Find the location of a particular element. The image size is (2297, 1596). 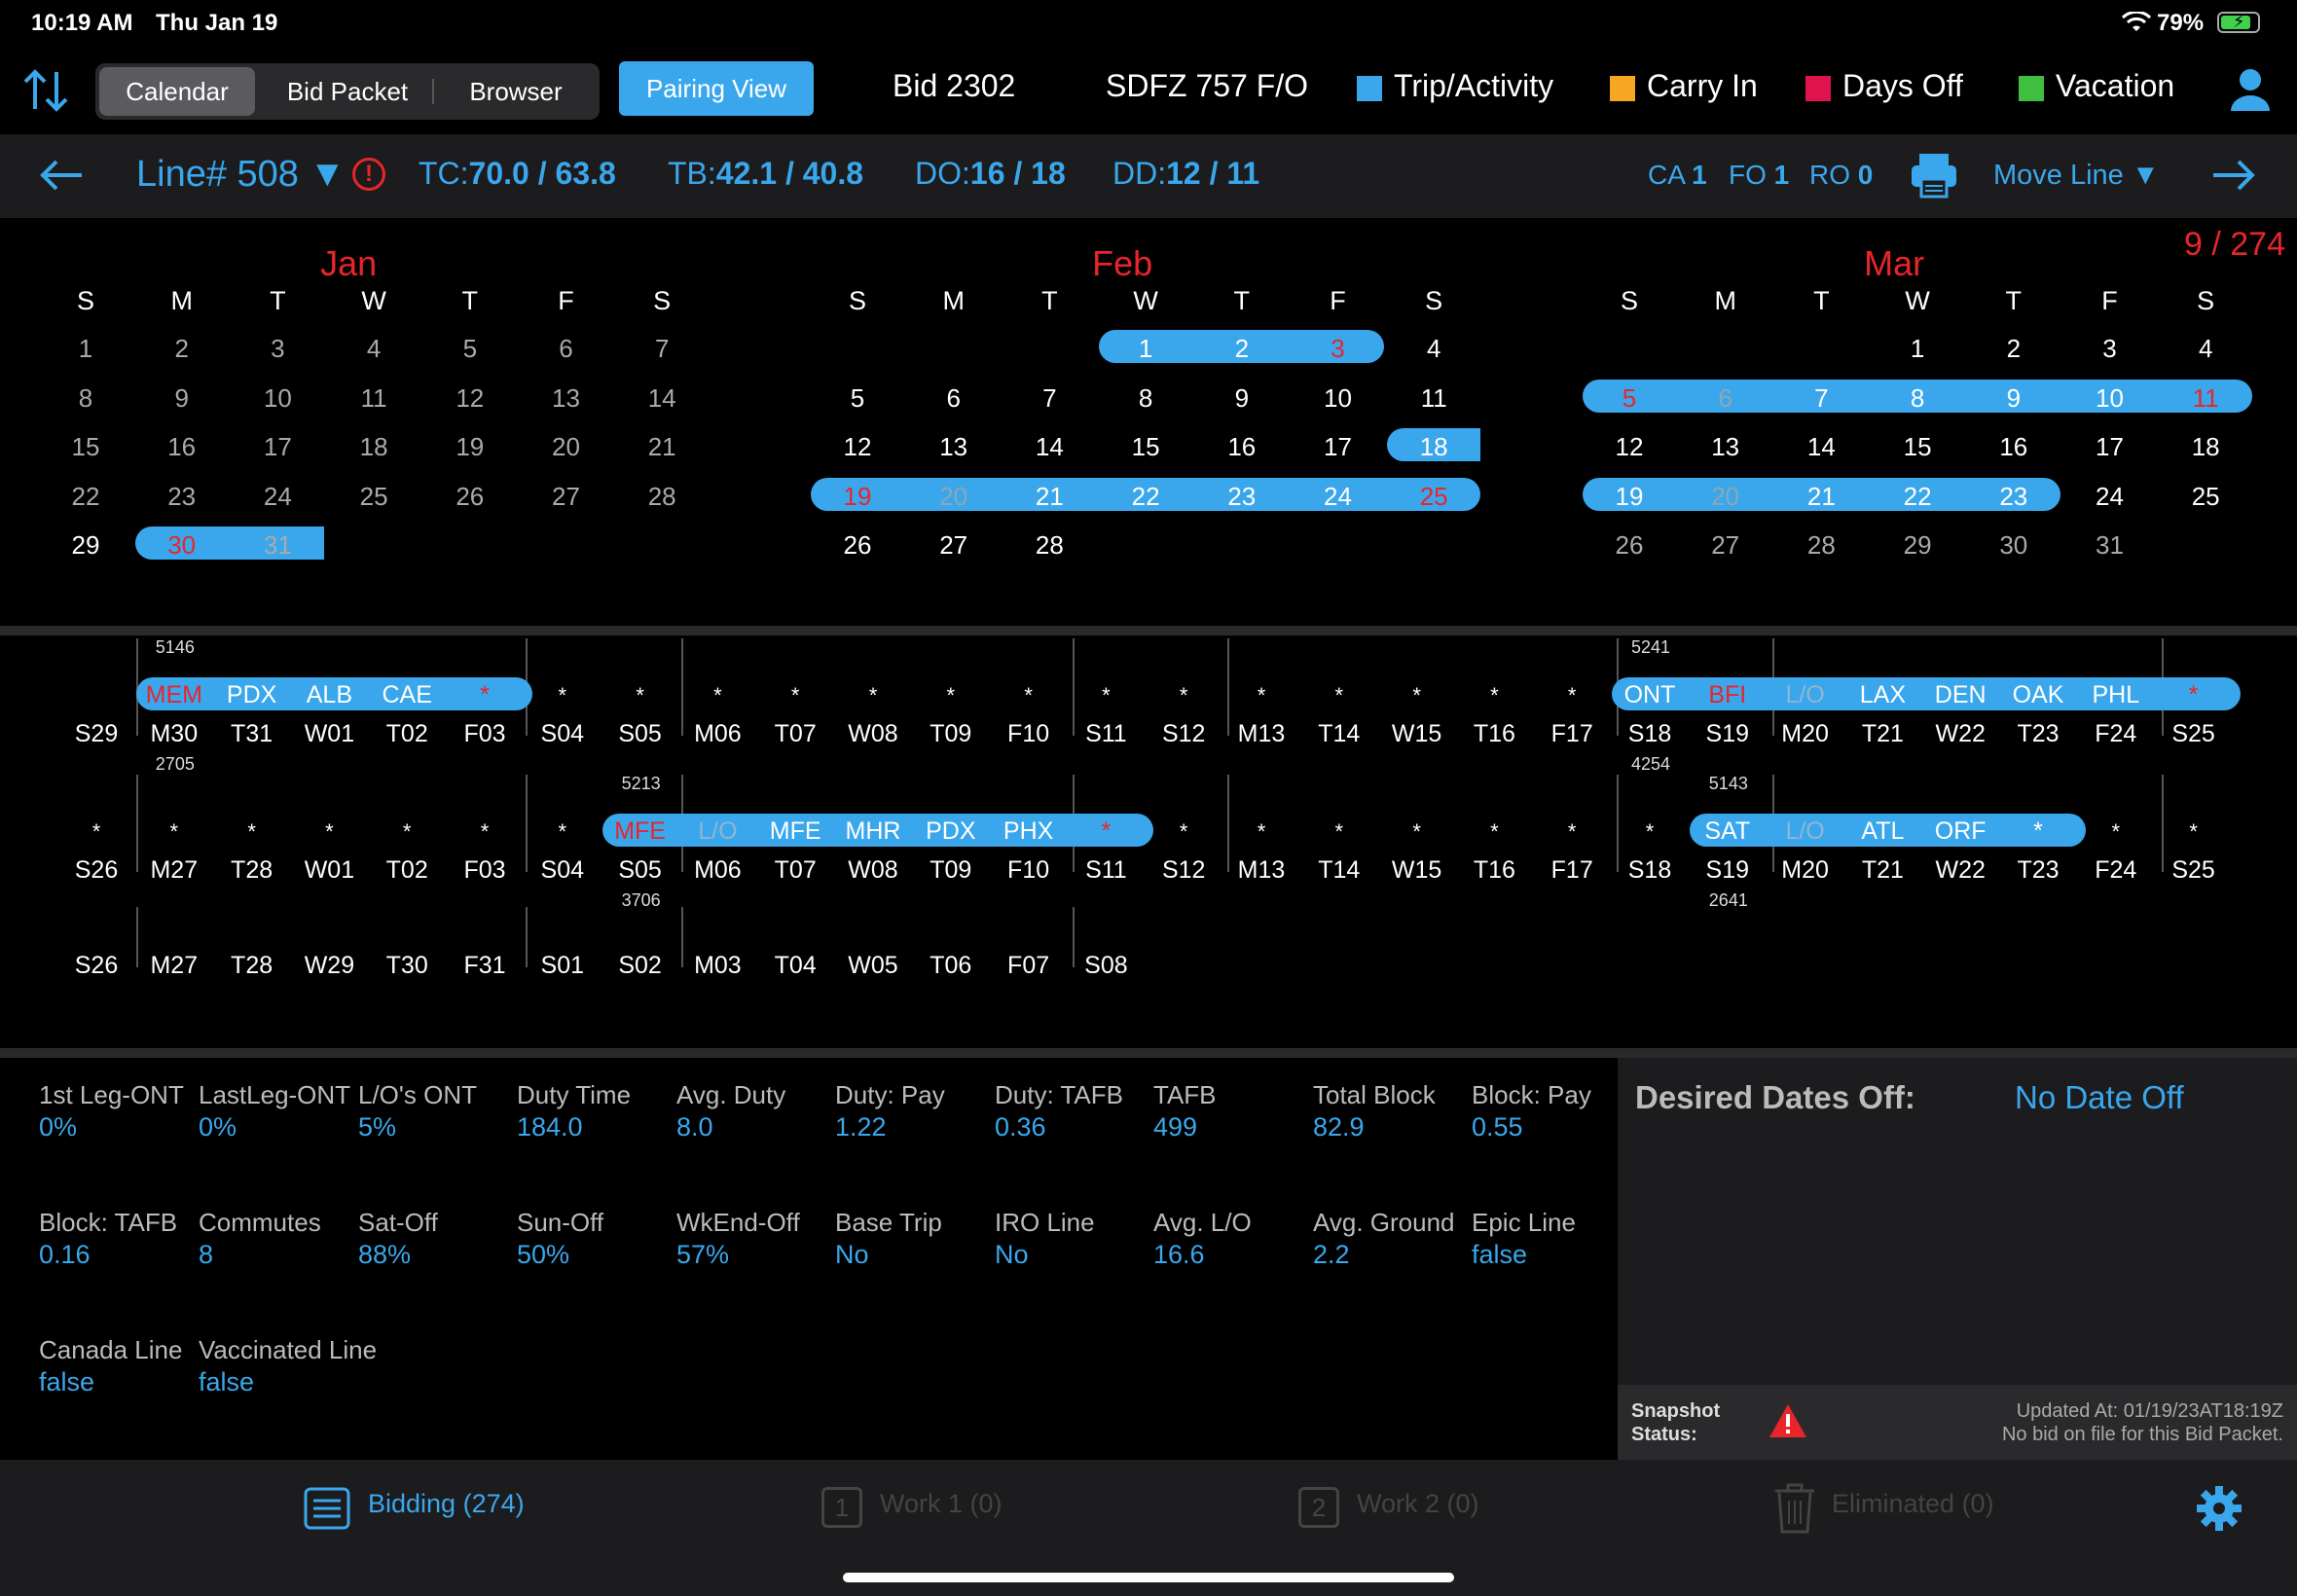

pairing-city-code: OAK is located at coordinates (2038, 695).